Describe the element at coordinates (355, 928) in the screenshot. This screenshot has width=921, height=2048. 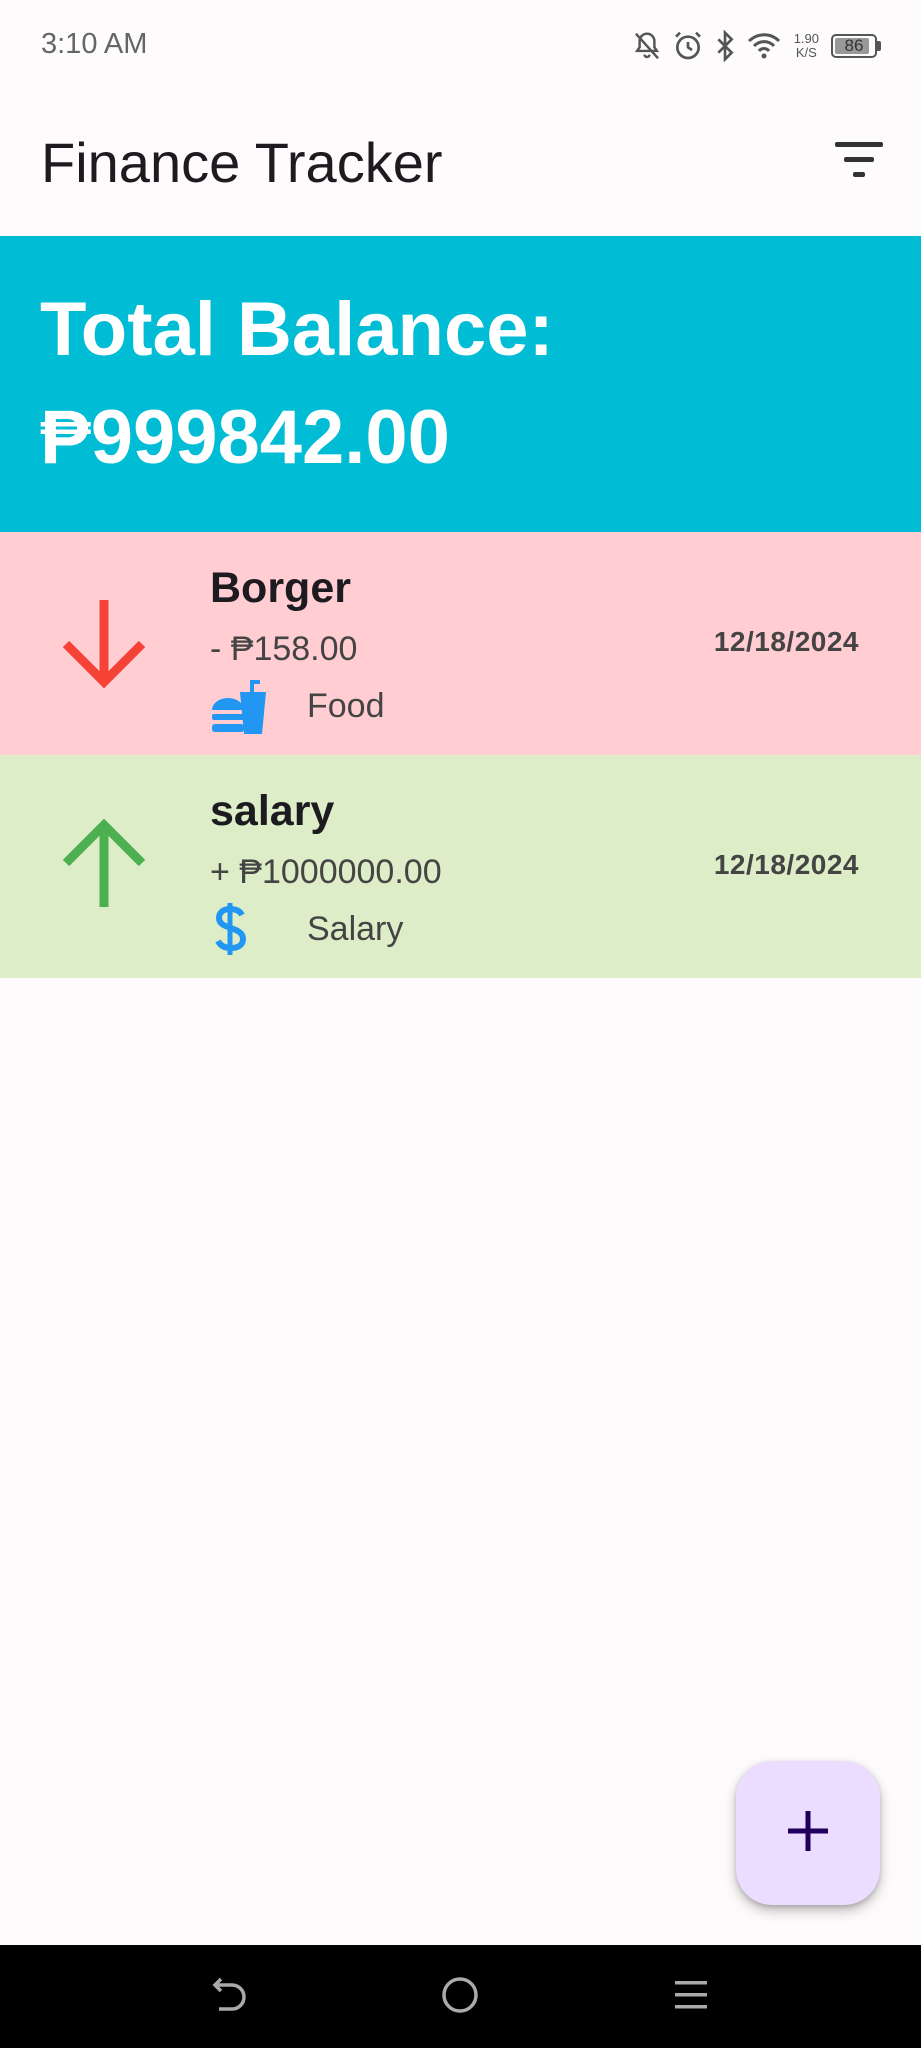
I see `category-label: Salary` at that location.